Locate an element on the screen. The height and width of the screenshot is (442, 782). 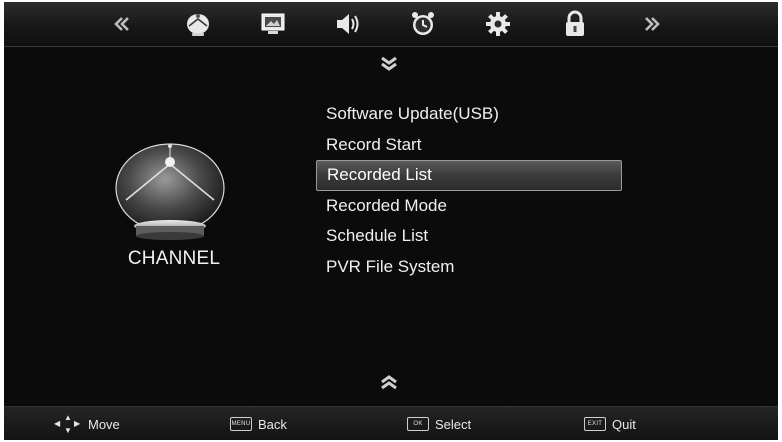
hint-quit: EXIT Quit is located at coordinates (610, 424).